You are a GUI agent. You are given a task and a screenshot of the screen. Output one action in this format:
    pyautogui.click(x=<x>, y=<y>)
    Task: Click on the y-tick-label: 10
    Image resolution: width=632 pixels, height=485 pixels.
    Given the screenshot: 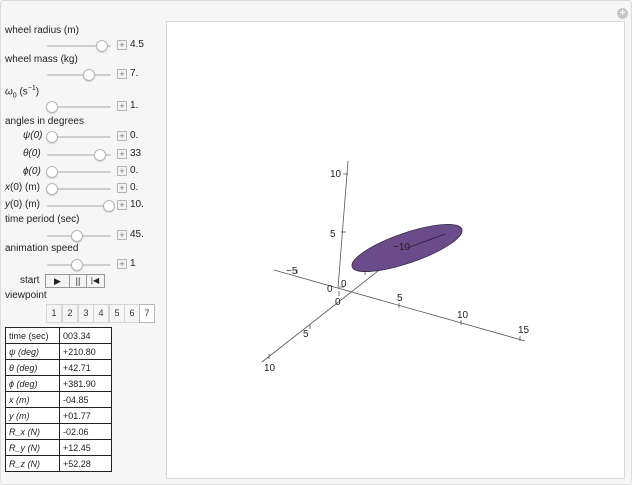 What is the action you would take?
    pyautogui.click(x=270, y=368)
    